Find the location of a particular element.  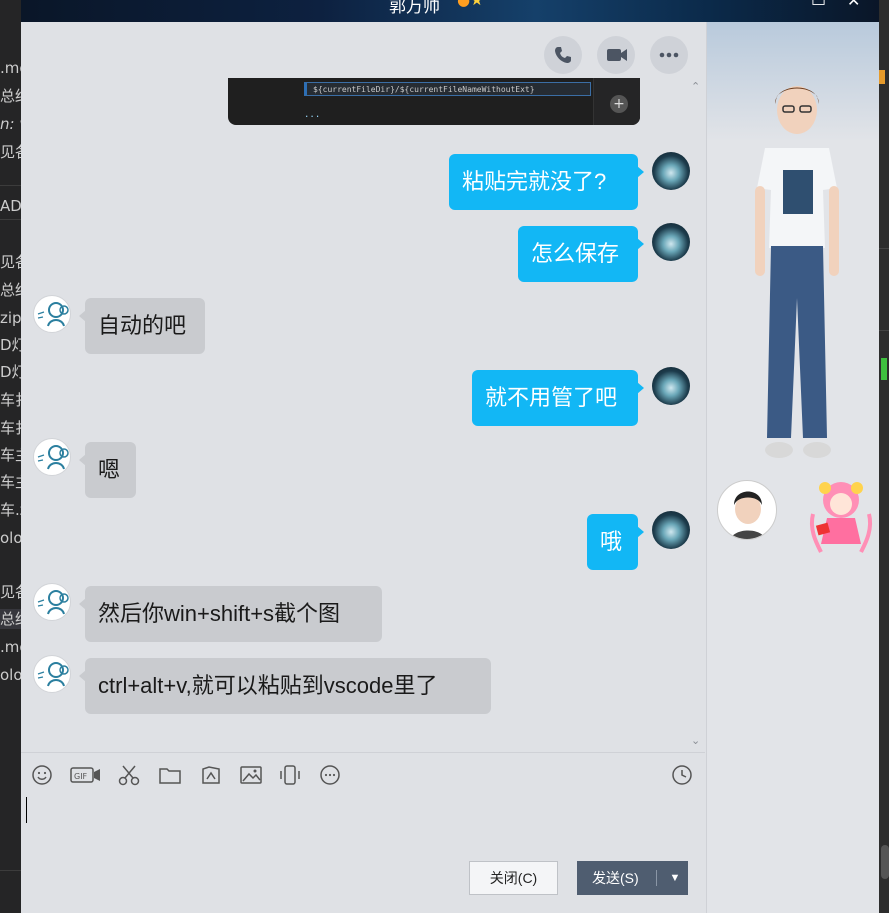

gif-button: GIF is located at coordinates (86, 775).